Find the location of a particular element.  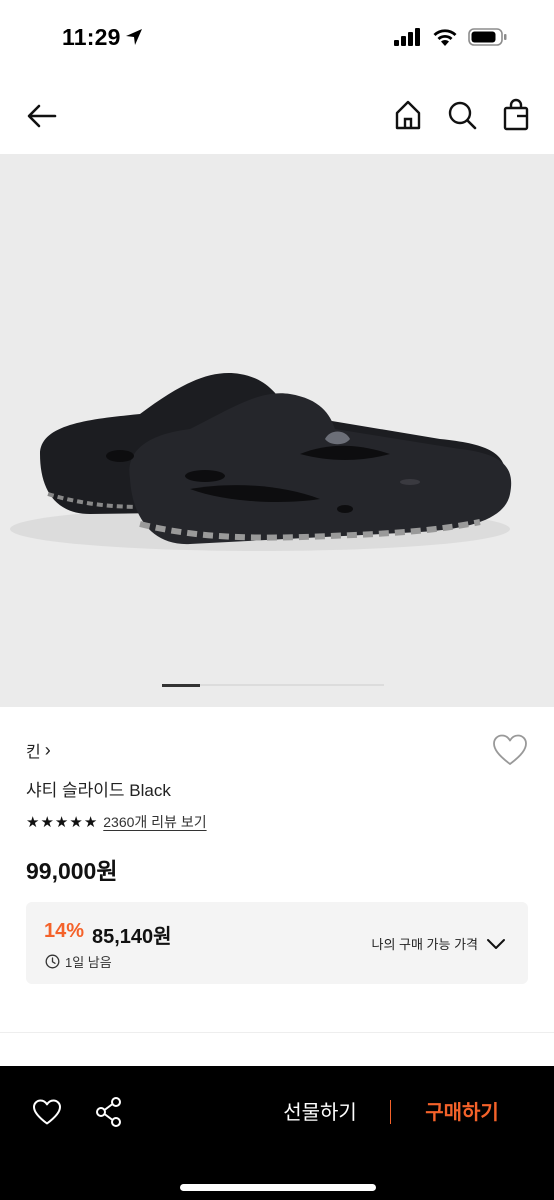

wishlist-heart-icon is located at coordinates (47, 1112).